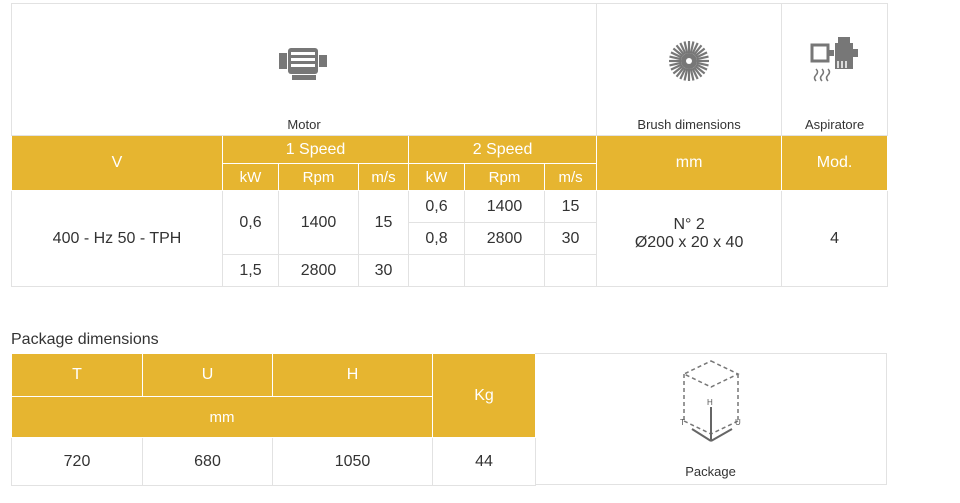 This screenshot has width=960, height=503. Describe the element at coordinates (303, 64) in the screenshot. I see `motor-icon` at that location.